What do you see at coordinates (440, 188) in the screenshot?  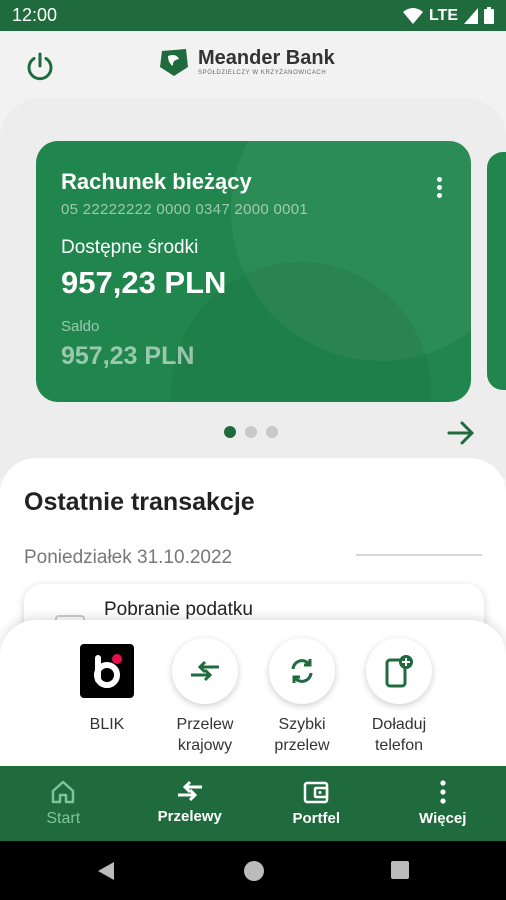 I see `account-menu-icon` at bounding box center [440, 188].